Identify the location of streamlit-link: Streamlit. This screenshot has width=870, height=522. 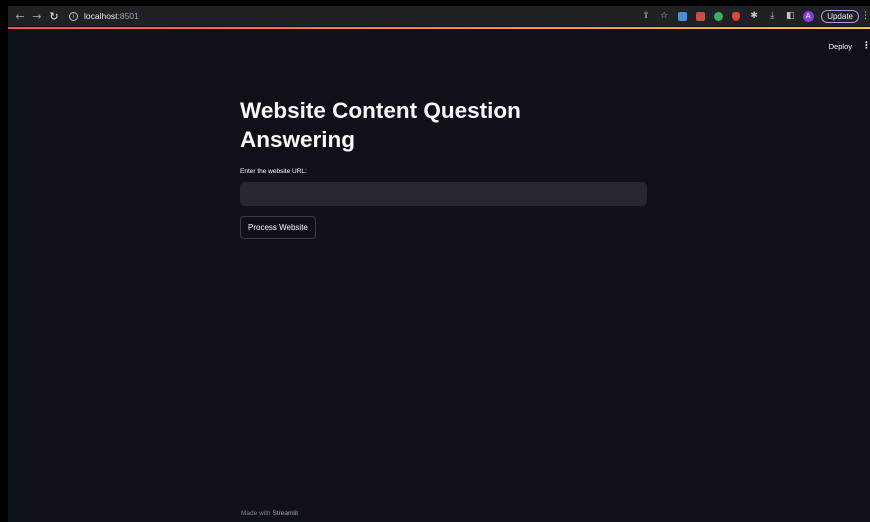
(285, 513).